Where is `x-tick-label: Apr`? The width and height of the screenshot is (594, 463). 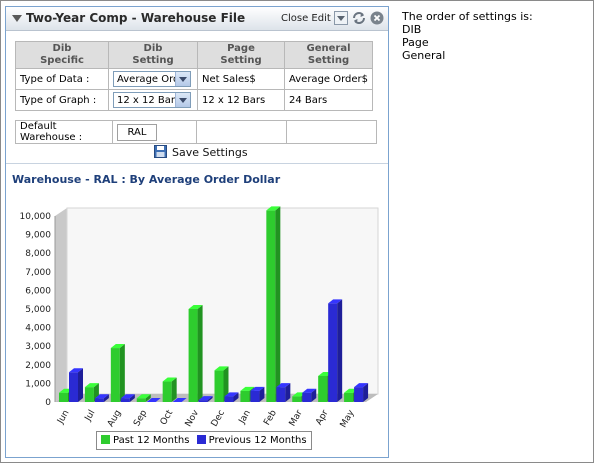
x-tick-label: Apr is located at coordinates (322, 417).